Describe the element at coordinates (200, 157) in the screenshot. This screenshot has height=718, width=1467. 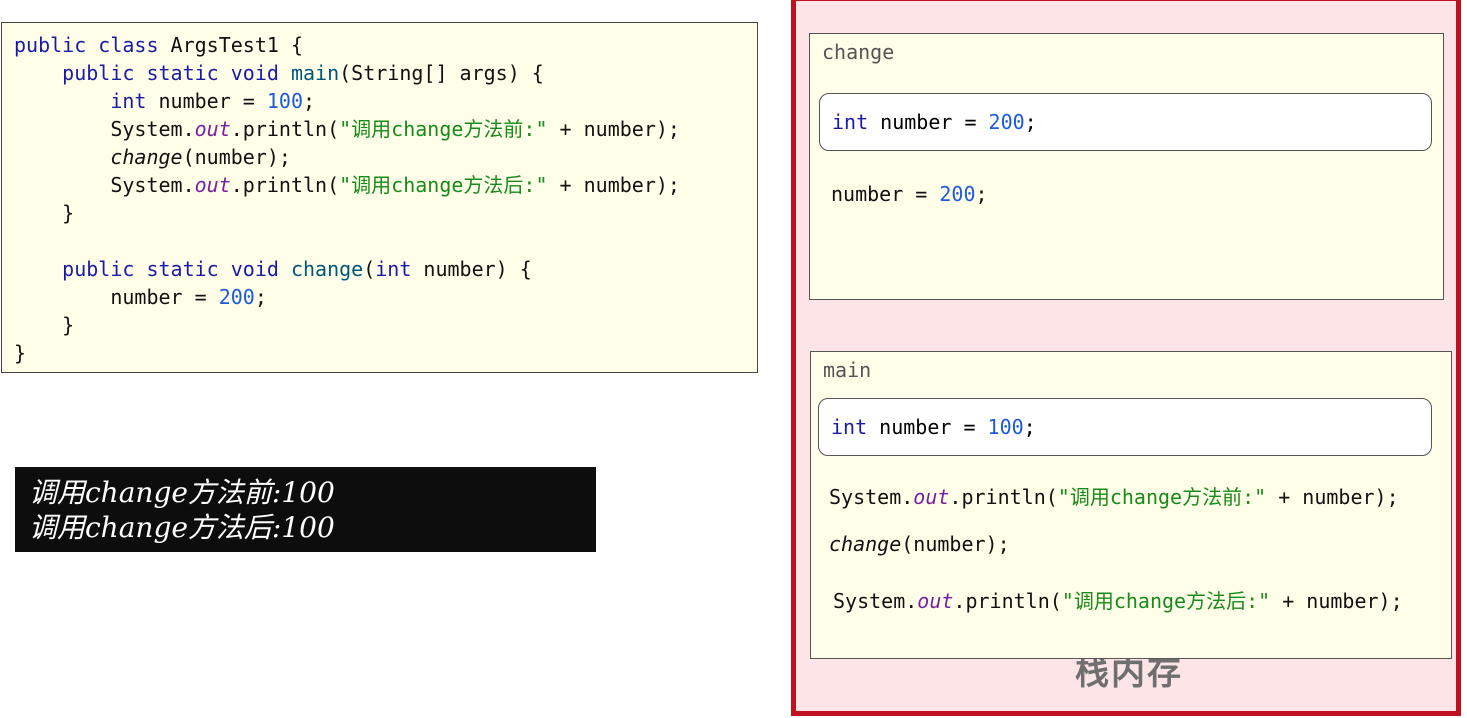
I see `code-line-call-change: change(number);` at that location.